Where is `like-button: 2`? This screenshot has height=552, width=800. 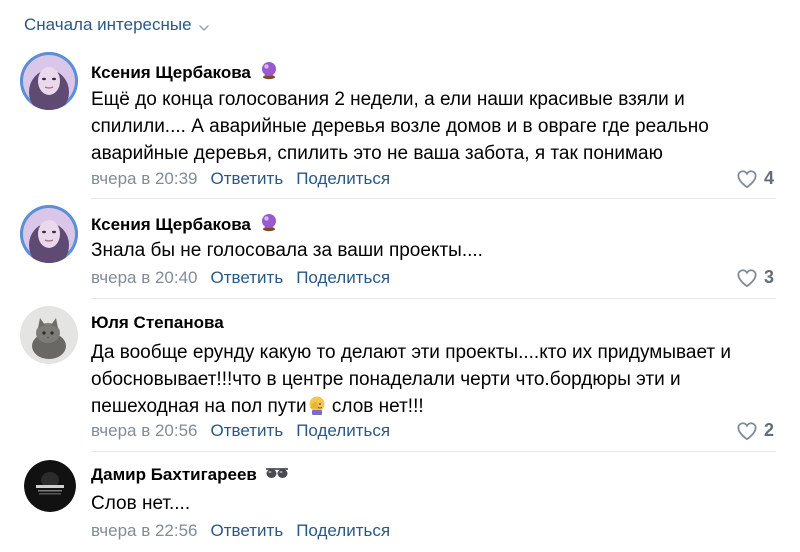 like-button: 2 is located at coordinates (755, 430).